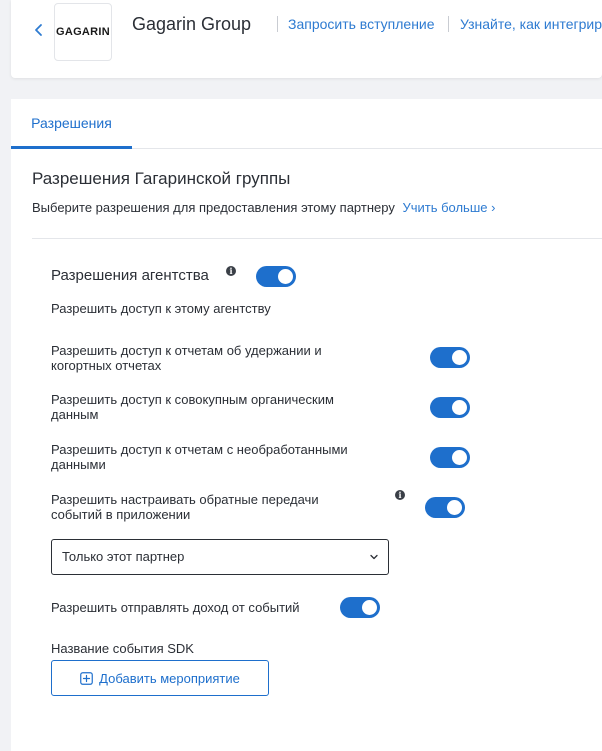 This screenshot has width=602, height=751. I want to click on sdk-event-label: Название события SDK, so click(122, 648).